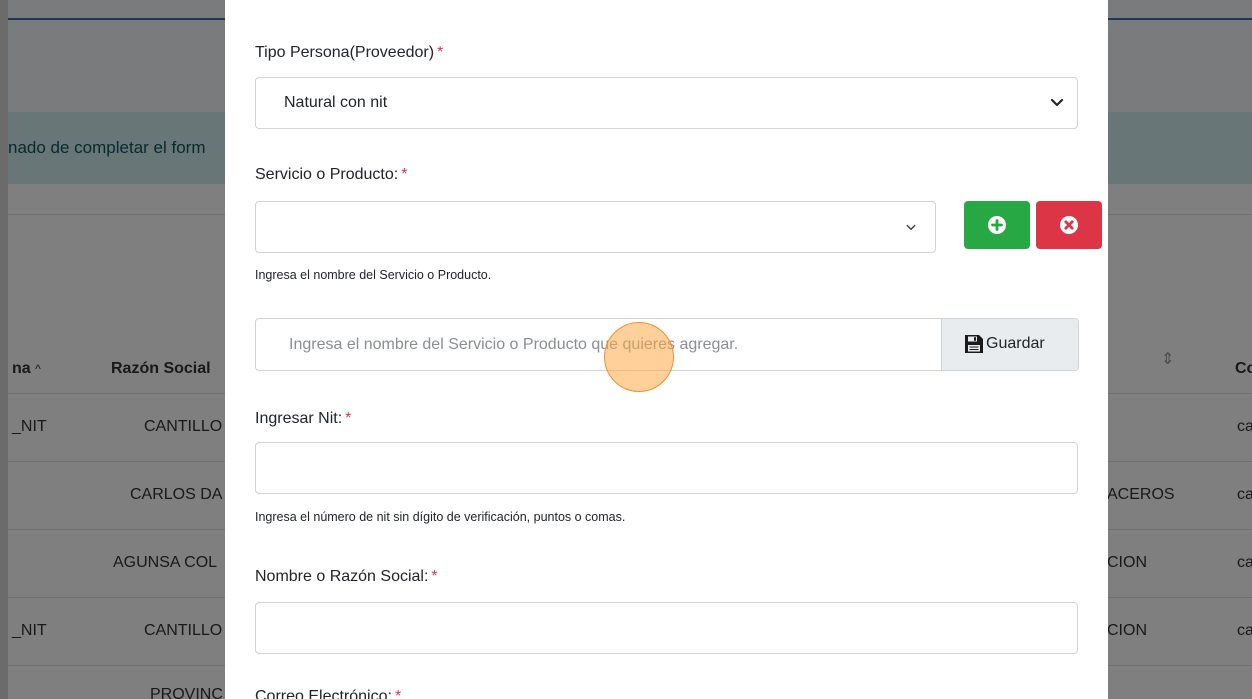 This screenshot has height=699, width=1252. I want to click on tipo-persona-select: Natural con nit, so click(666, 103).